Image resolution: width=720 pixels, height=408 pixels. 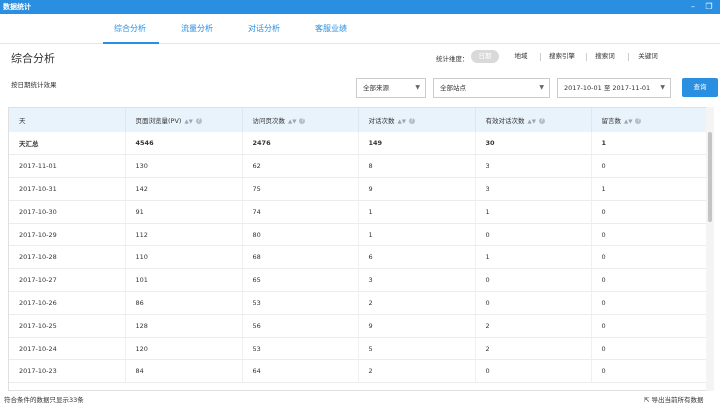 What do you see at coordinates (359, 257) in the screenshot?
I see `table-row: 2017-10-28 110 68 6 1 0` at bounding box center [359, 257].